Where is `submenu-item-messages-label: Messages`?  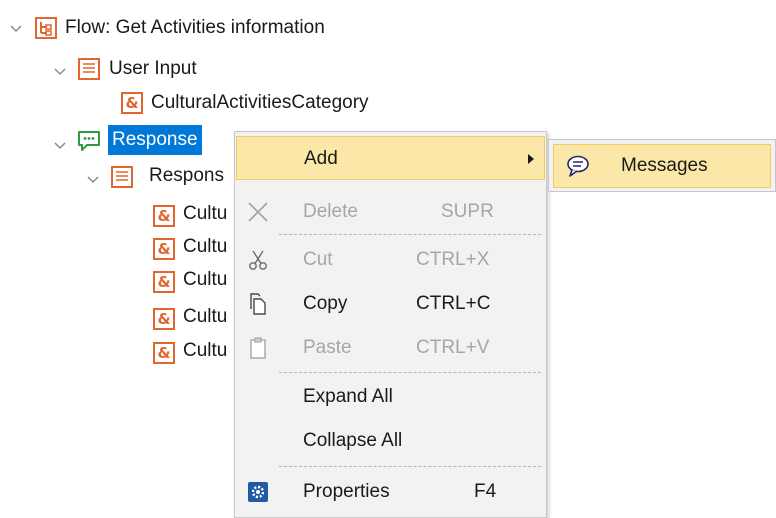
submenu-item-messages-label: Messages is located at coordinates (664, 165).